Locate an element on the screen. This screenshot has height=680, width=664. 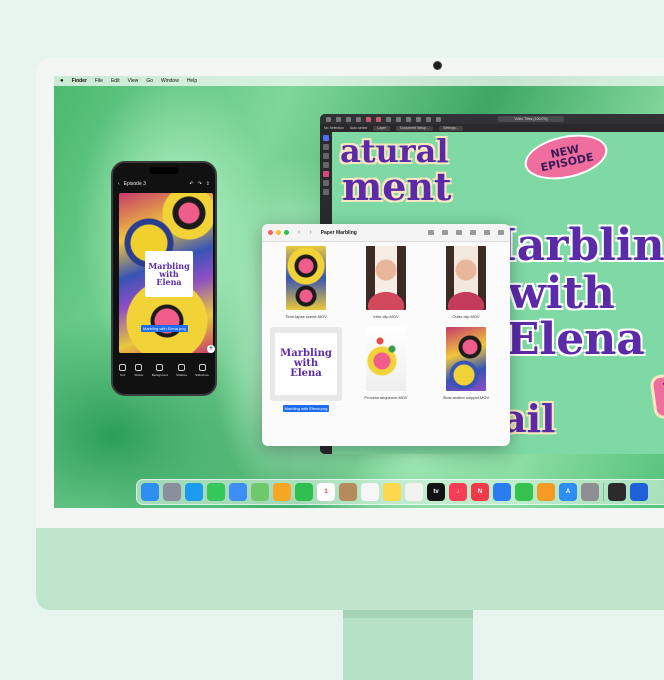
menu-go: Go is located at coordinates (149, 81).